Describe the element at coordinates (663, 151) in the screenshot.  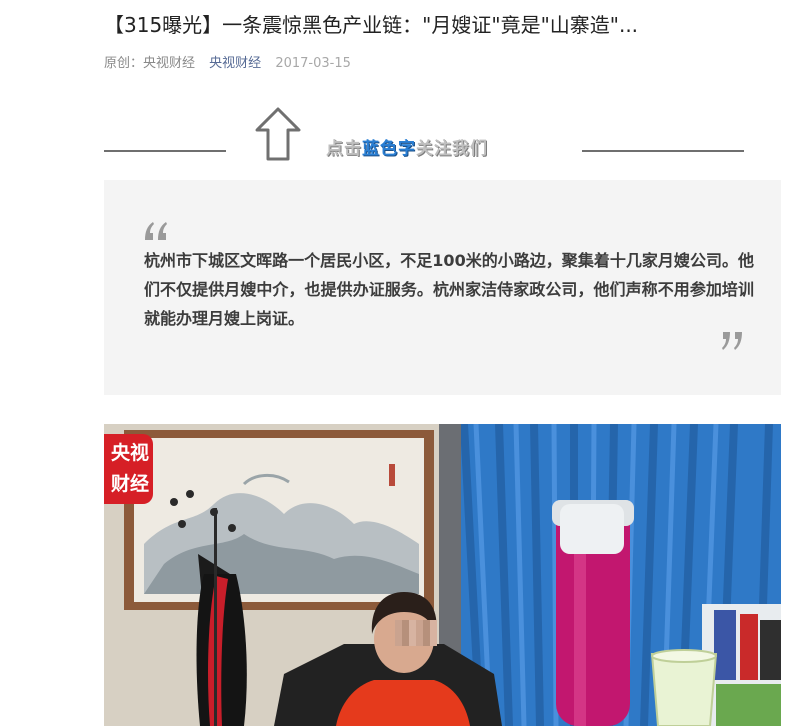
I see `divider-right` at that location.